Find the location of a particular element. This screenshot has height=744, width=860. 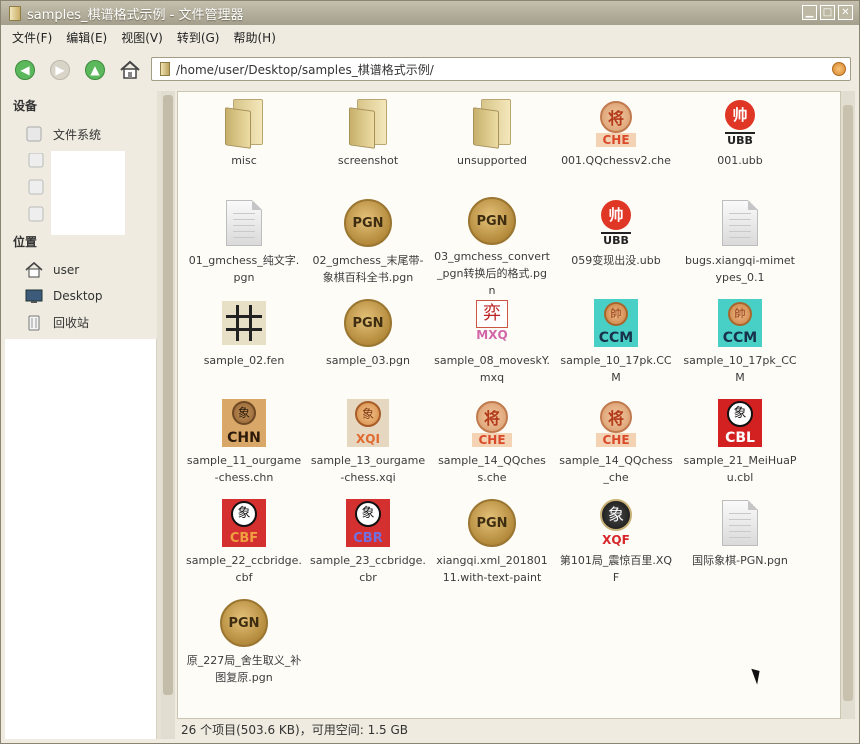

xqf-chess-icon: 象 XQF is located at coordinates (616, 523).